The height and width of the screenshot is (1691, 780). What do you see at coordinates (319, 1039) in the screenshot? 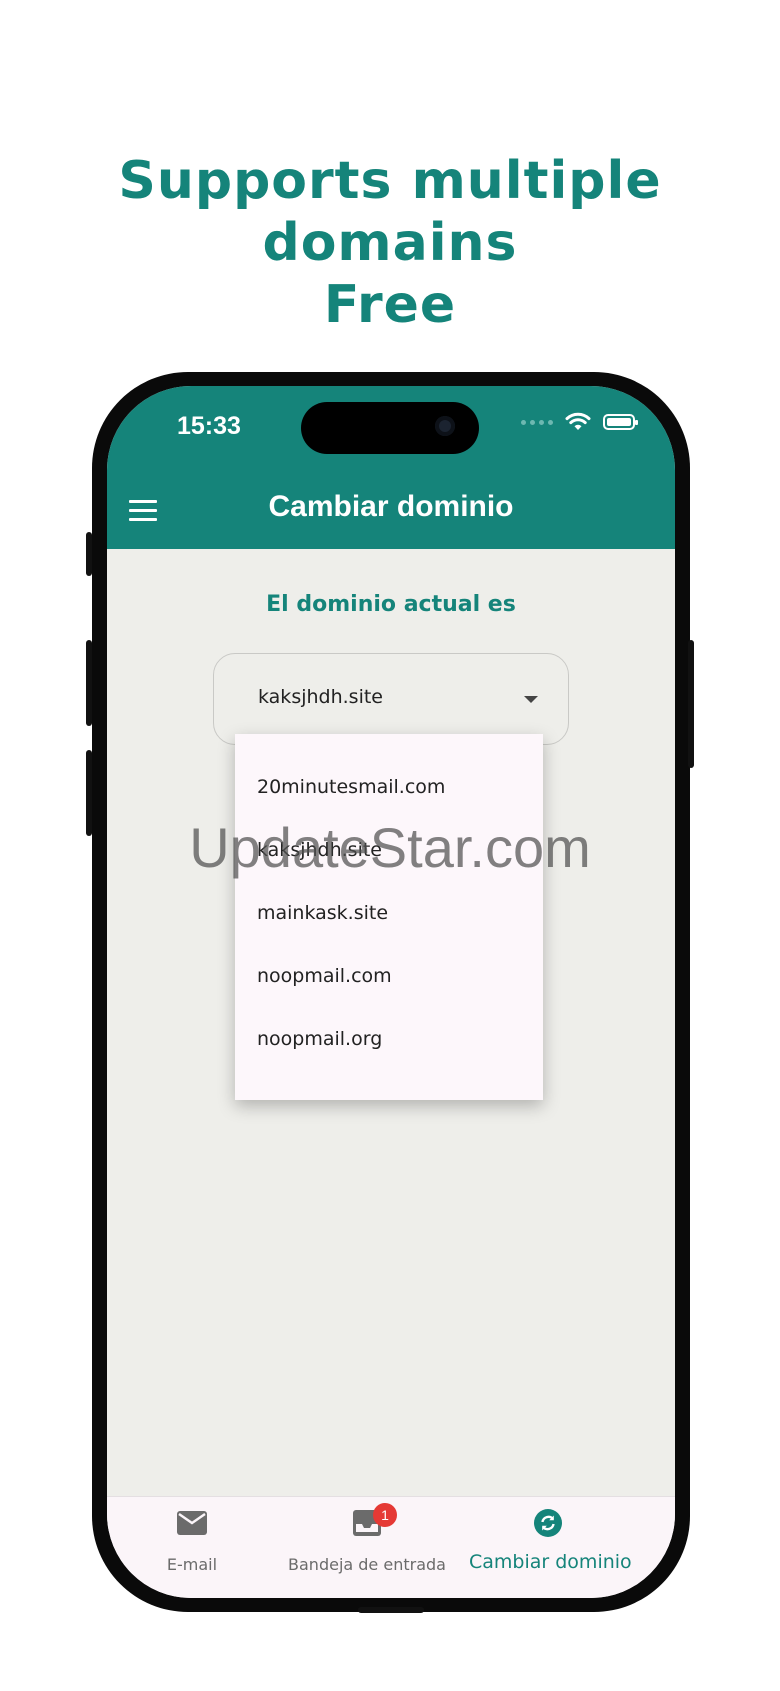
I see `dropdown-option-noopmail-org: noopmail.org` at bounding box center [319, 1039].